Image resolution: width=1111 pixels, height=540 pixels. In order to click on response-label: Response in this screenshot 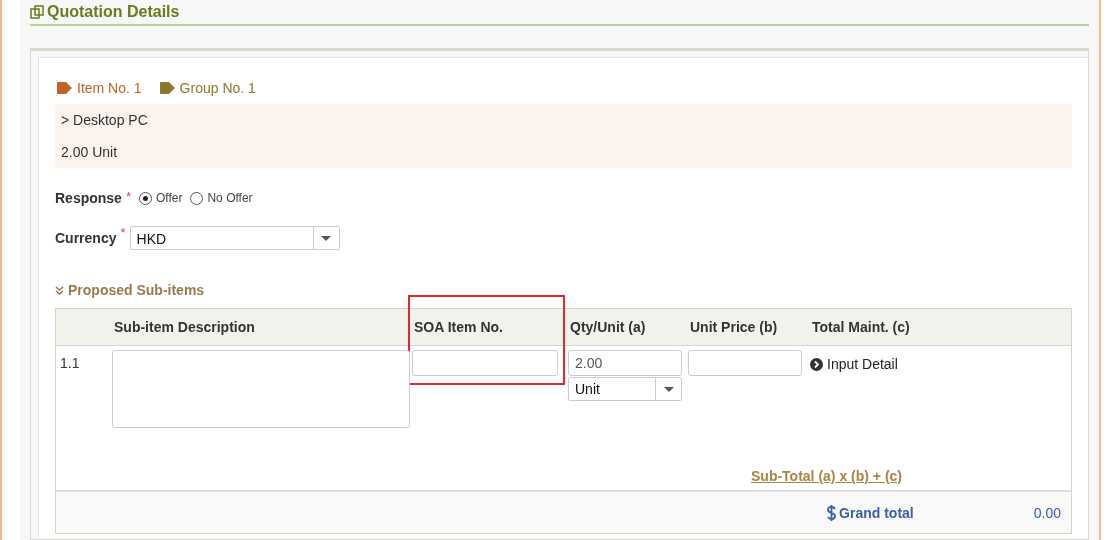, I will do `click(88, 198)`.